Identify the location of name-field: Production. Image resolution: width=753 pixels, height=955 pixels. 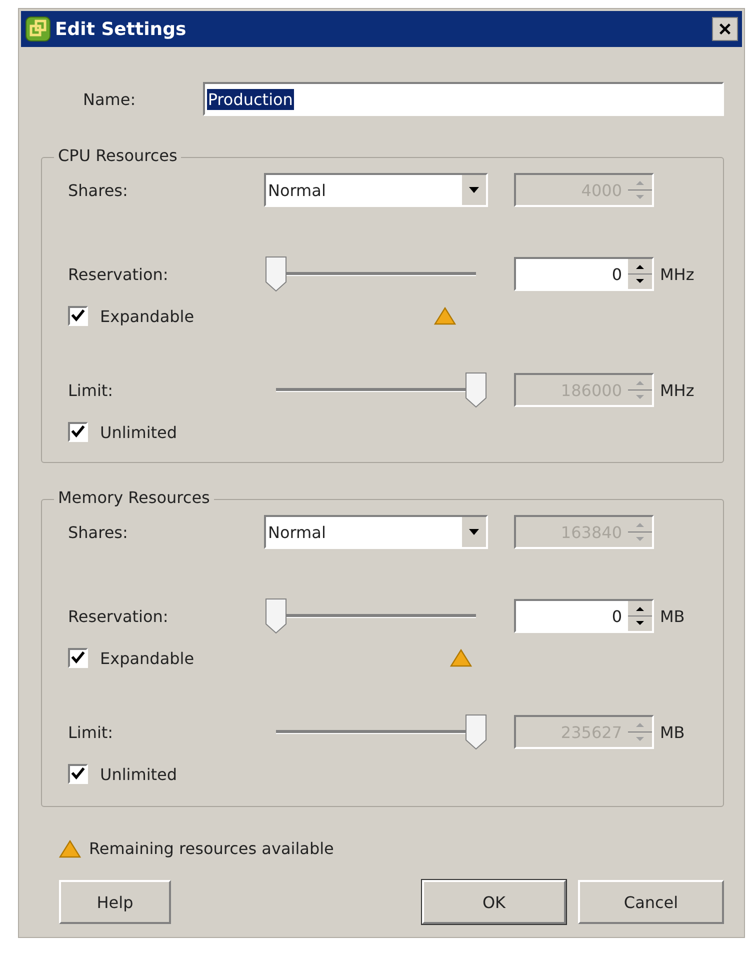
(463, 99).